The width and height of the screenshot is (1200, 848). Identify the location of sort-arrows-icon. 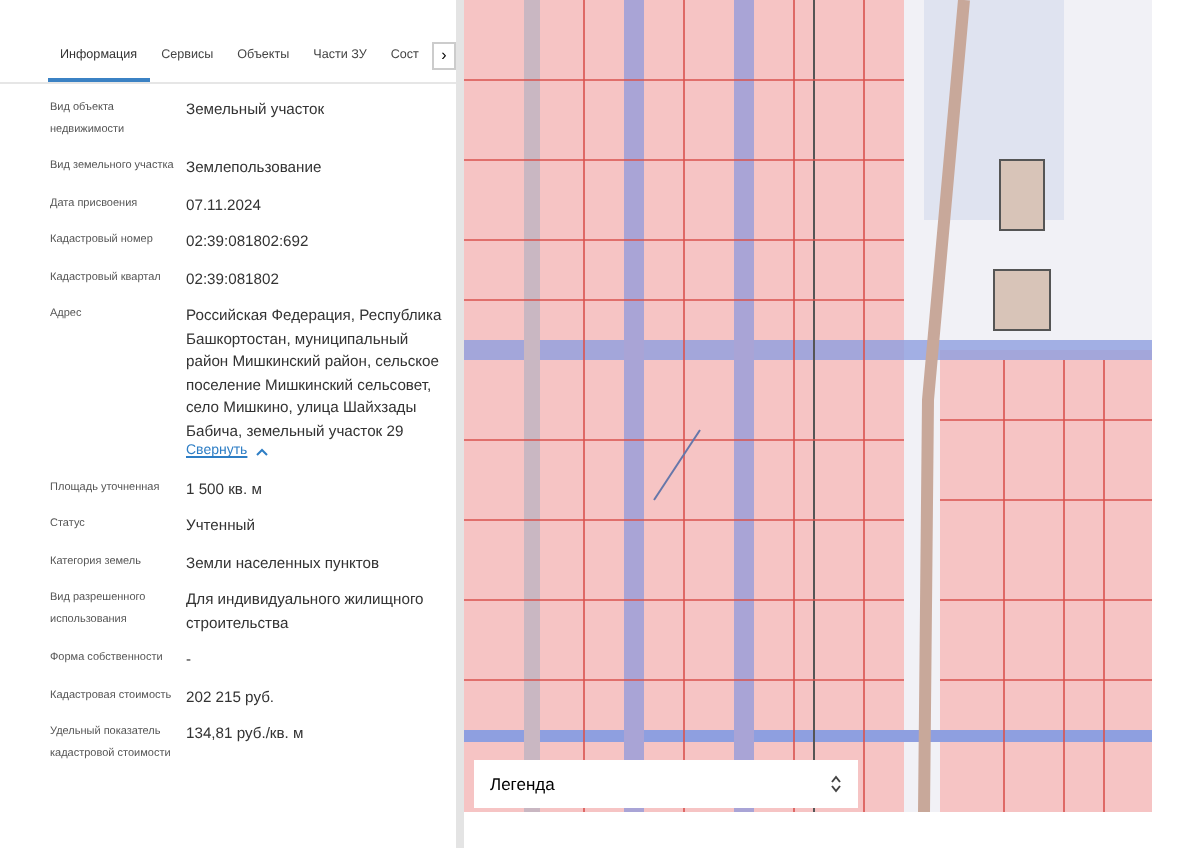
(836, 784).